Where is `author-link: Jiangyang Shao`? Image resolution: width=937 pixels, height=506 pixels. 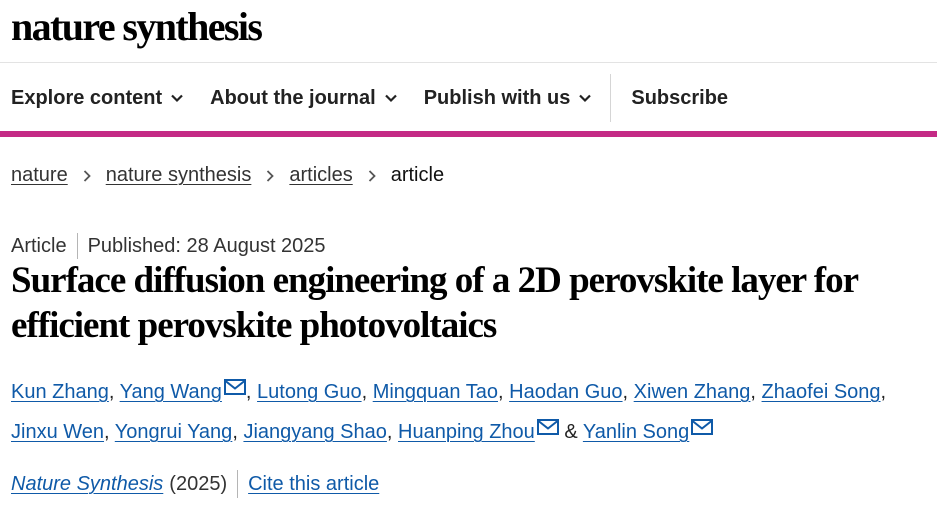 author-link: Jiangyang Shao is located at coordinates (314, 432).